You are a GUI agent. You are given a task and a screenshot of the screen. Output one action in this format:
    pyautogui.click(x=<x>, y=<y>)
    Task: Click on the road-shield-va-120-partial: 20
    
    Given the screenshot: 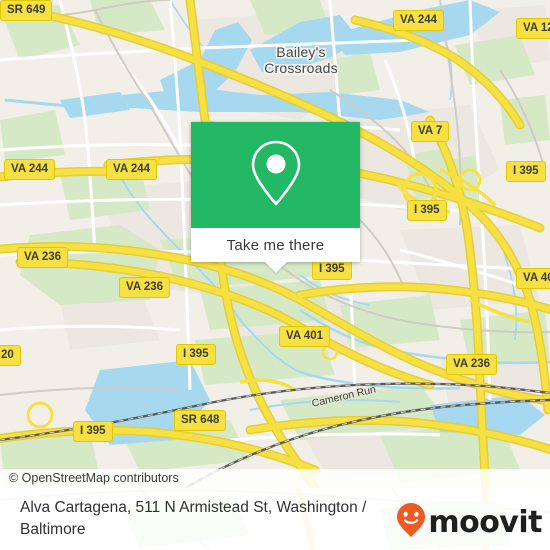 What is the action you would take?
    pyautogui.click(x=10, y=355)
    